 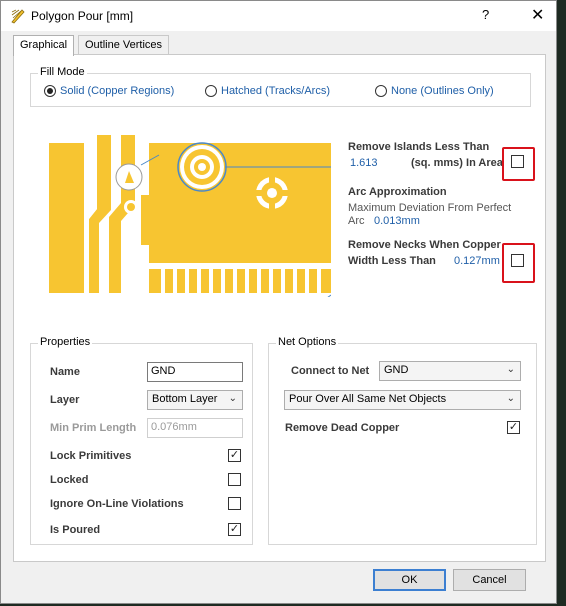 What do you see at coordinates (93, 428) in the screenshot?
I see `min-prim-length-label: Min Prim Length` at bounding box center [93, 428].